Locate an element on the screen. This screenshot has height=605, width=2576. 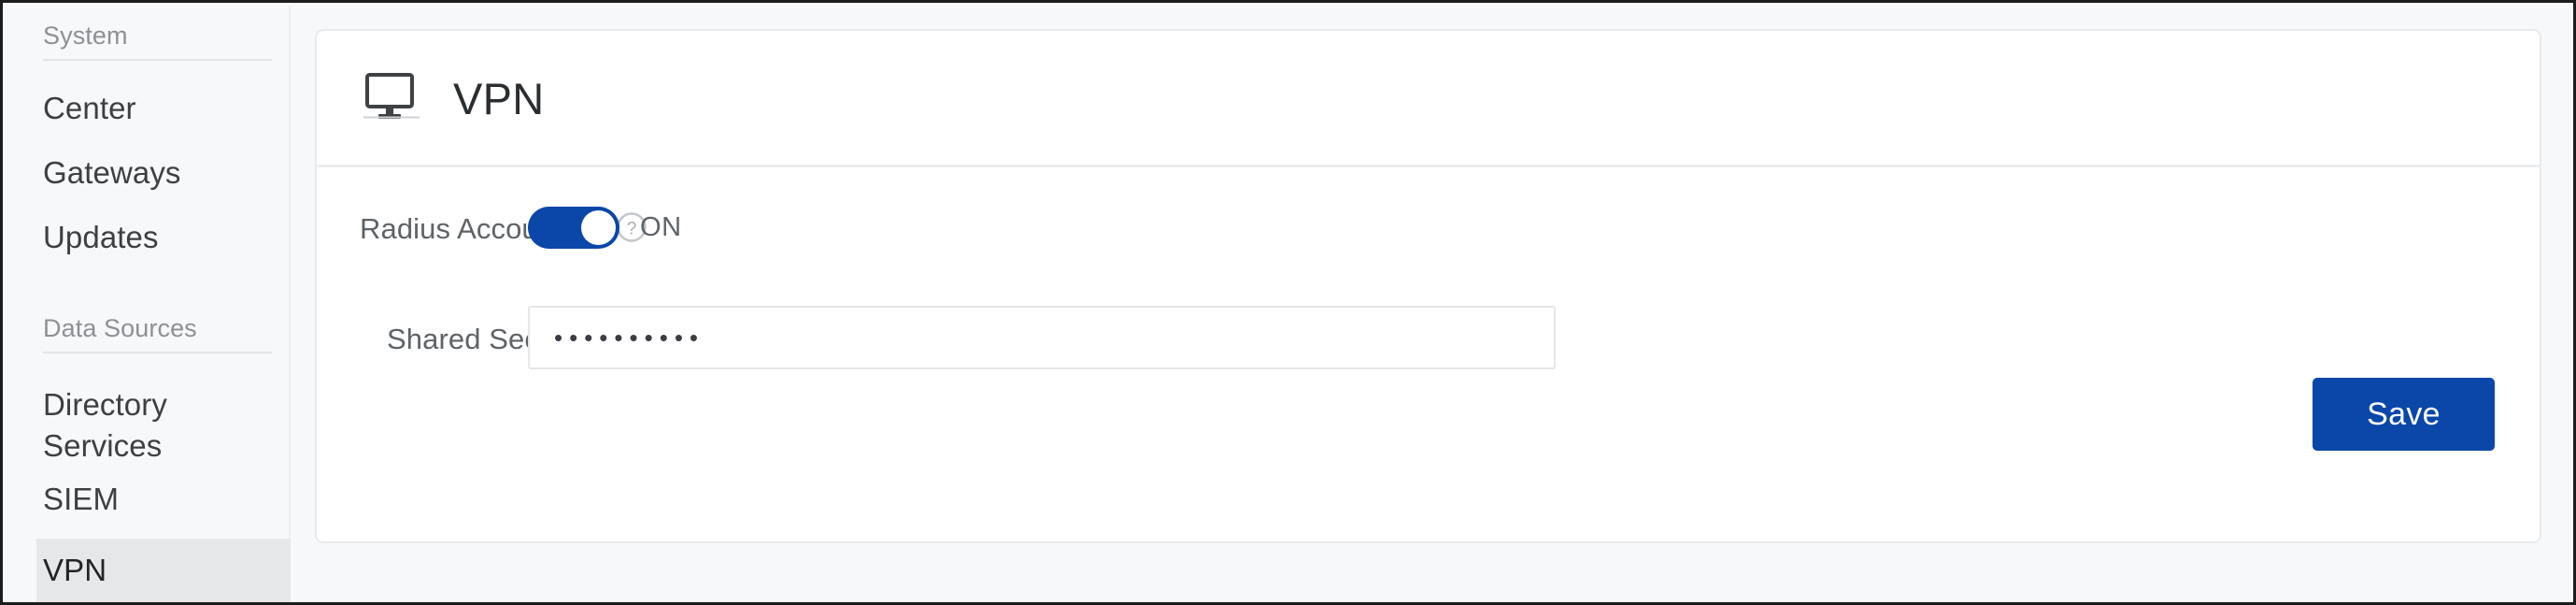
sidebar-item-directory-services: Directory Services is located at coordinates (99, 425).